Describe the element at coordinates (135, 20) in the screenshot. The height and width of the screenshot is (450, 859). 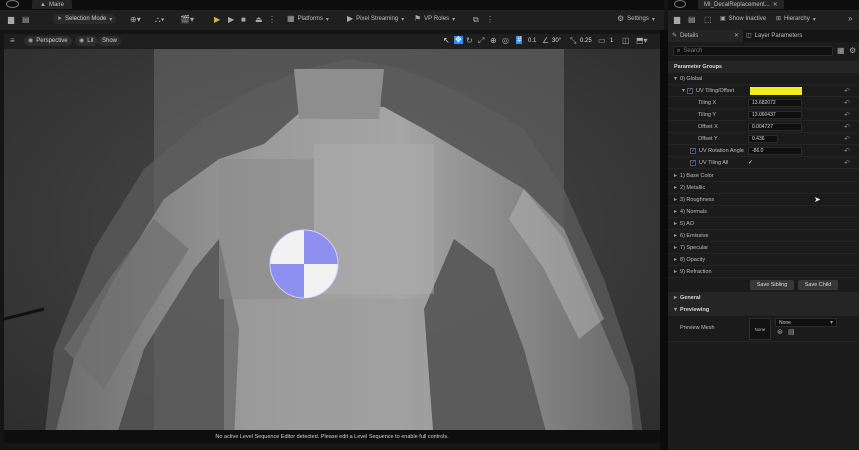
I see `add-actor-icon: ⊕▾` at that location.